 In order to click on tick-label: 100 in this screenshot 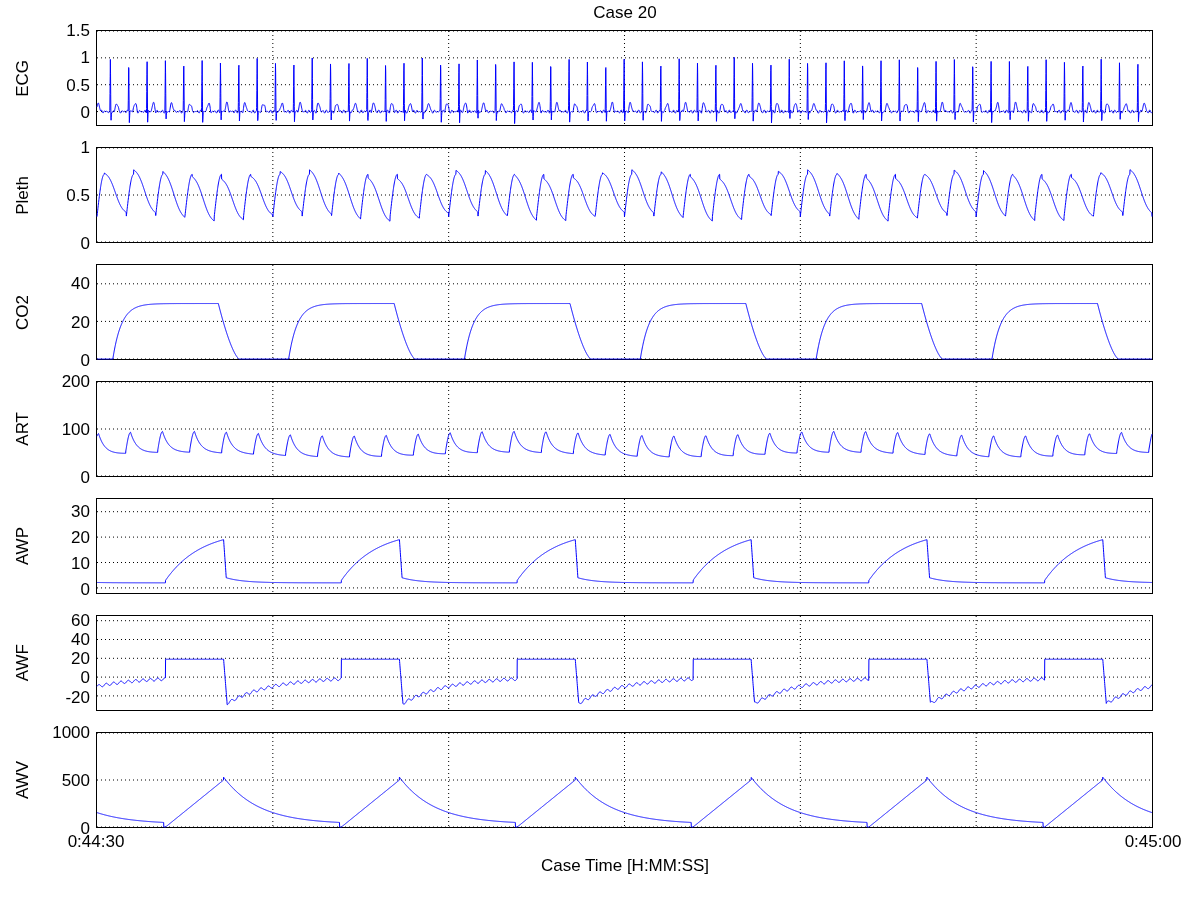, I will do `click(75, 429)`.